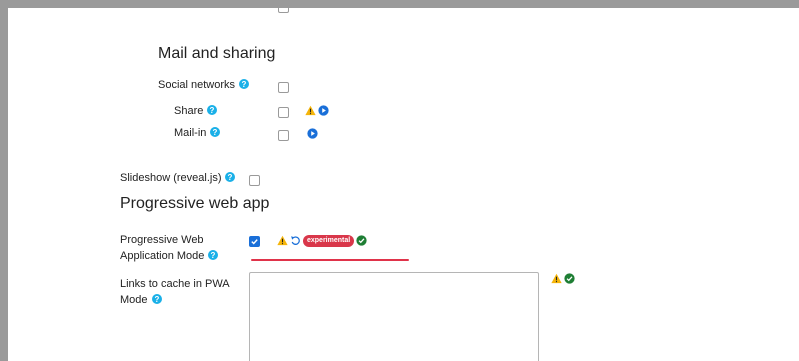 This screenshot has height=361, width=799. What do you see at coordinates (283, 135) in the screenshot?
I see `mail-in-checkbox` at bounding box center [283, 135].